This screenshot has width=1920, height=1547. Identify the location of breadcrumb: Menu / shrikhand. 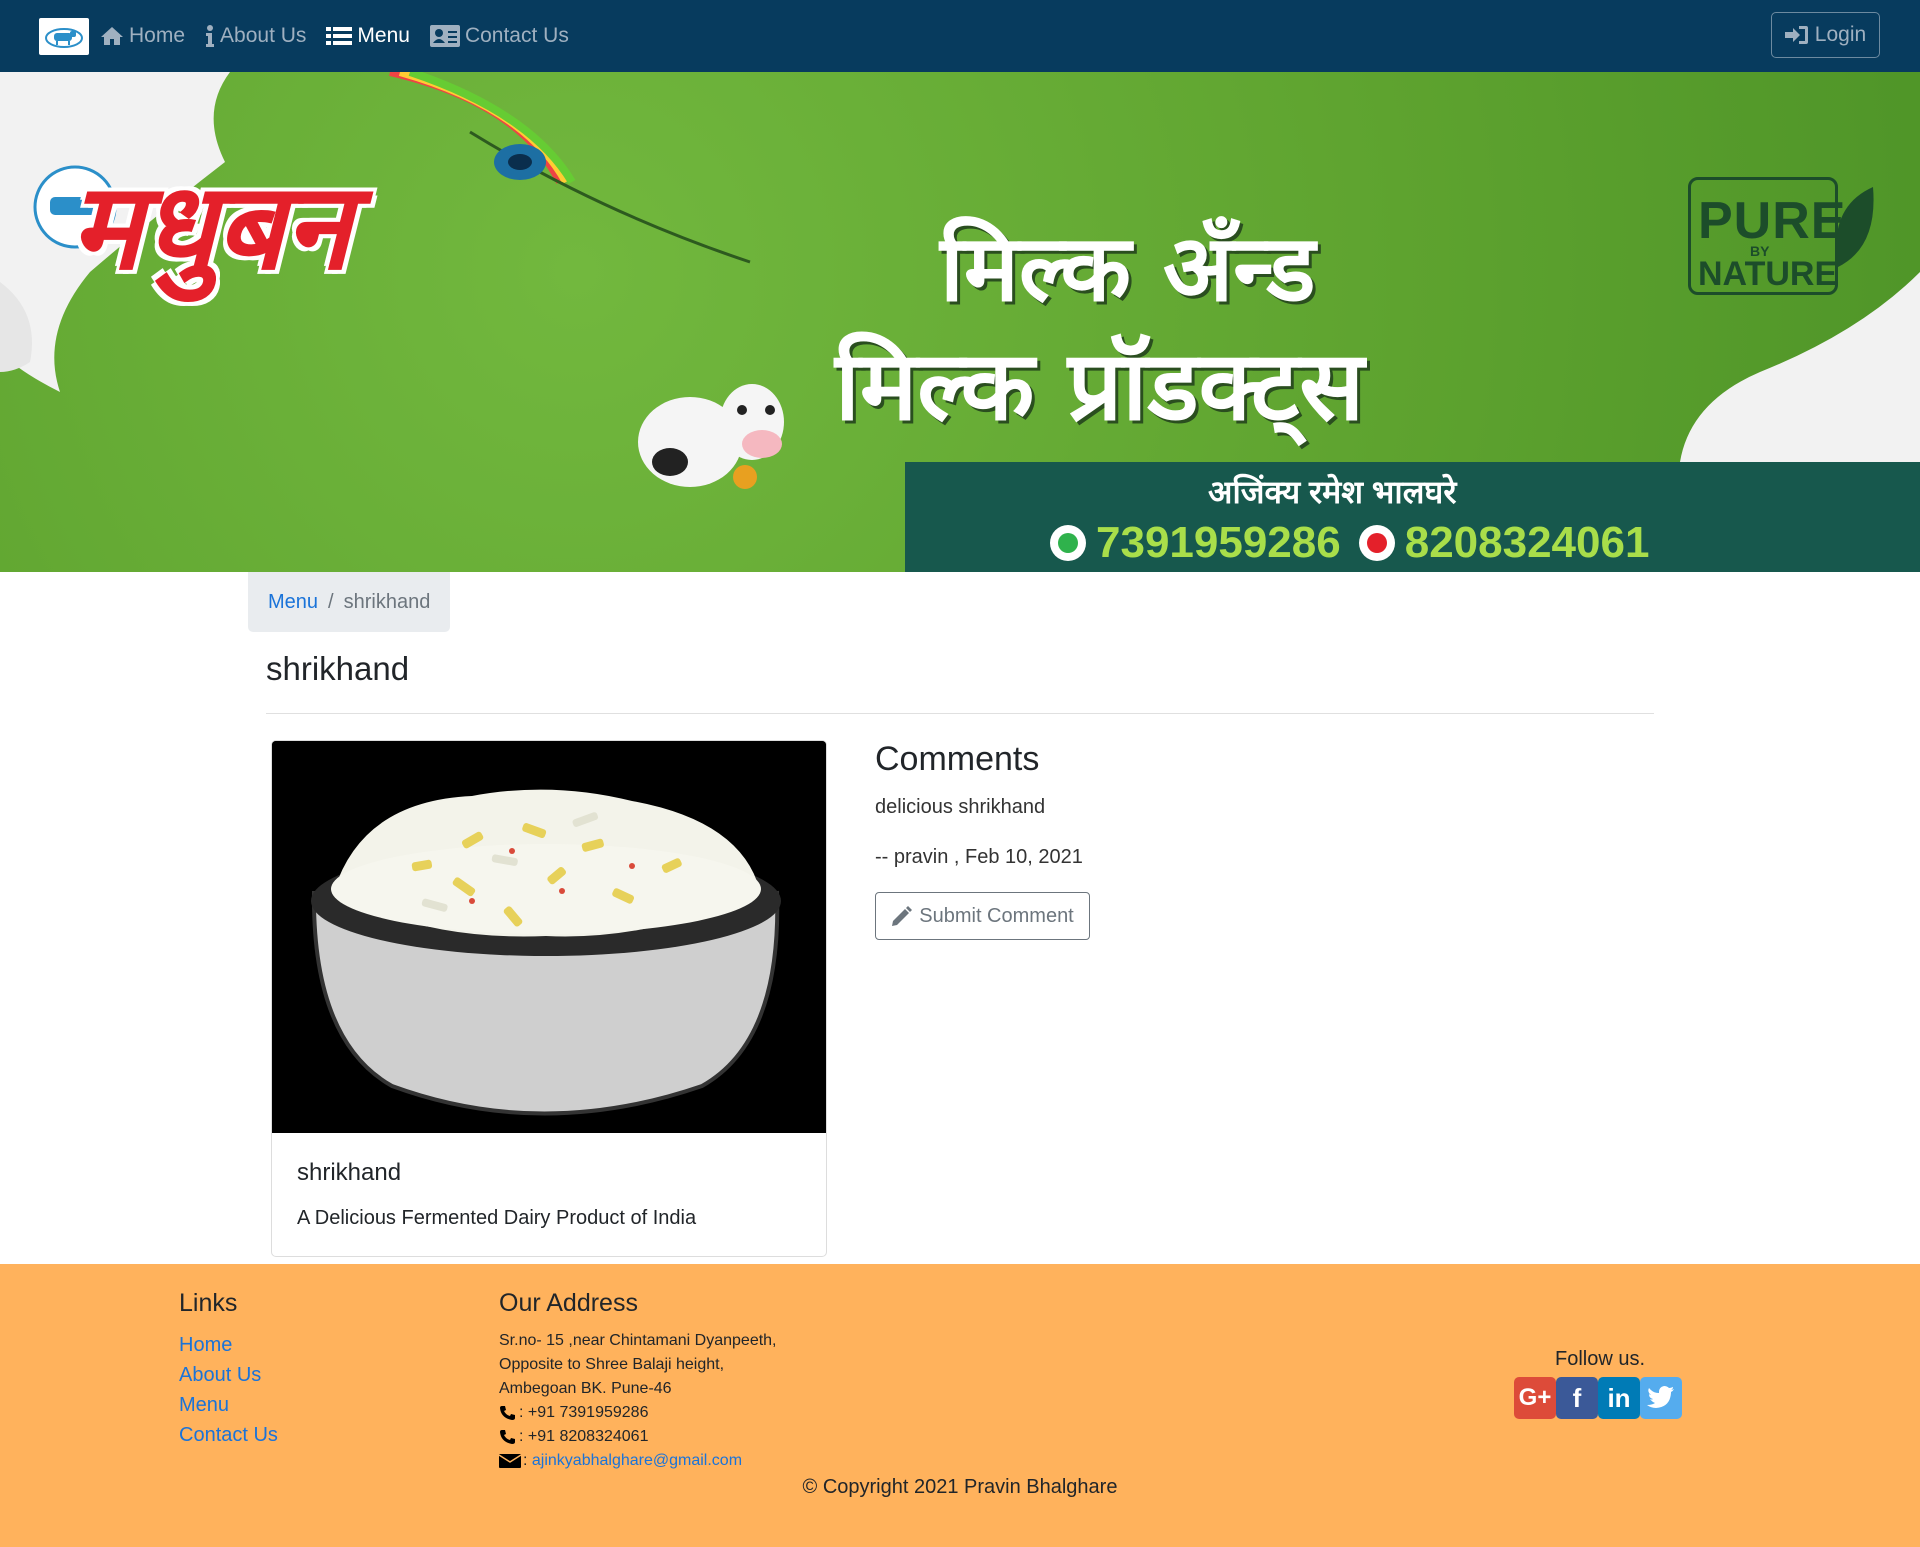
(349, 602).